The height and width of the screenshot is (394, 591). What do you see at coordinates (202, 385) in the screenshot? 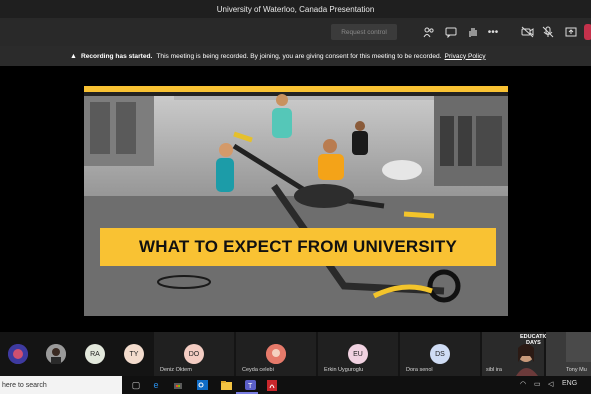
I see `outlook-icon` at bounding box center [202, 385].